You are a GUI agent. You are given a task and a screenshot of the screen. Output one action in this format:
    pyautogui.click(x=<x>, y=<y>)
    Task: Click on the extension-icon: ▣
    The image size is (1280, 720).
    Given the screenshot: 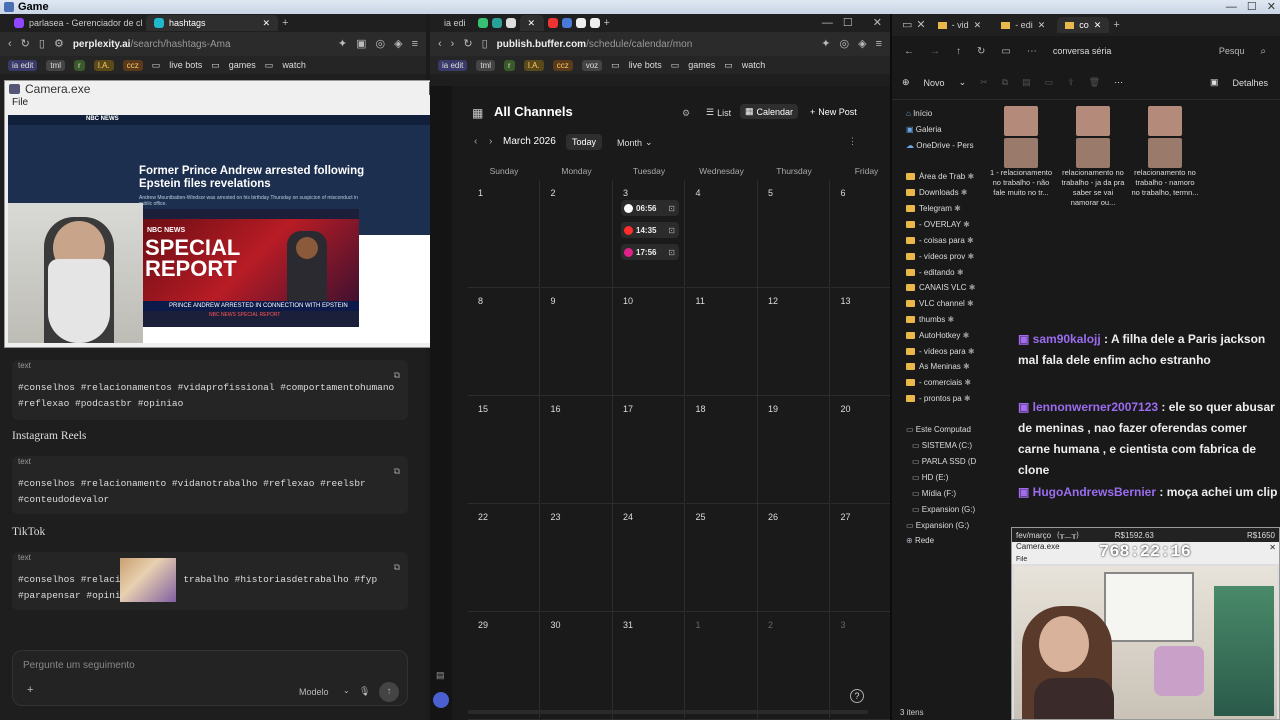 What is the action you would take?
    pyautogui.click(x=361, y=44)
    